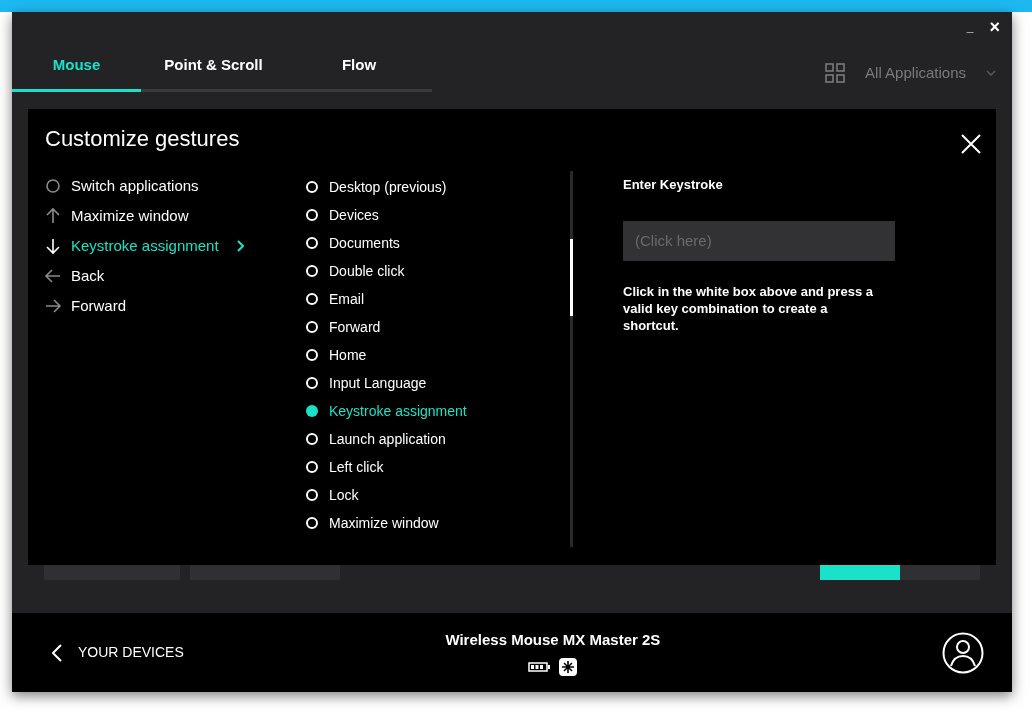  I want to click on chevron-right-icon, so click(239, 246).